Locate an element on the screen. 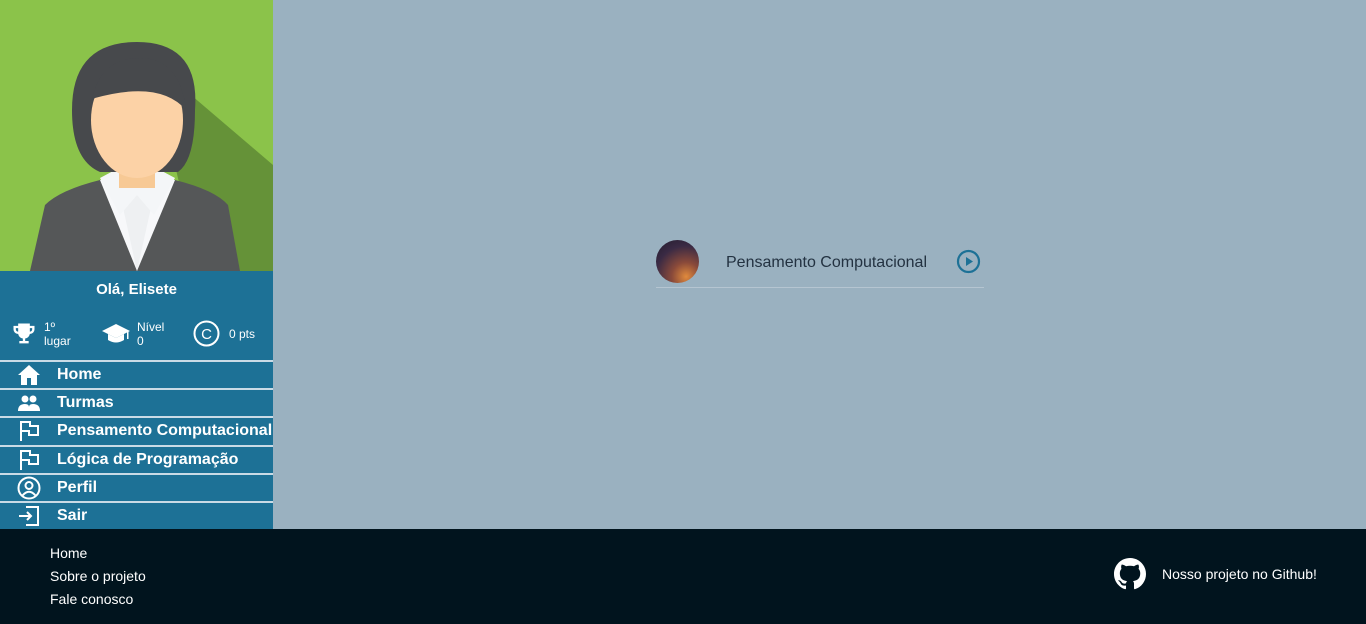  sidebar-item-sair: Sair is located at coordinates (136, 514).